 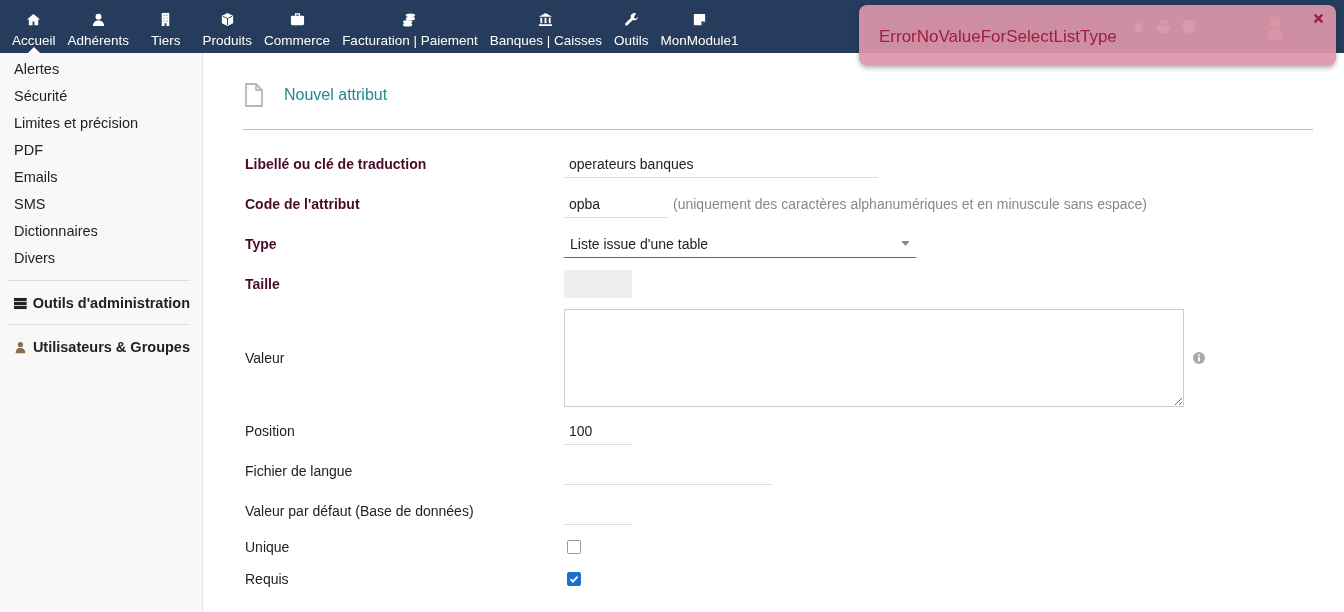 I want to click on nav-tab: Produits, so click(x=227, y=26).